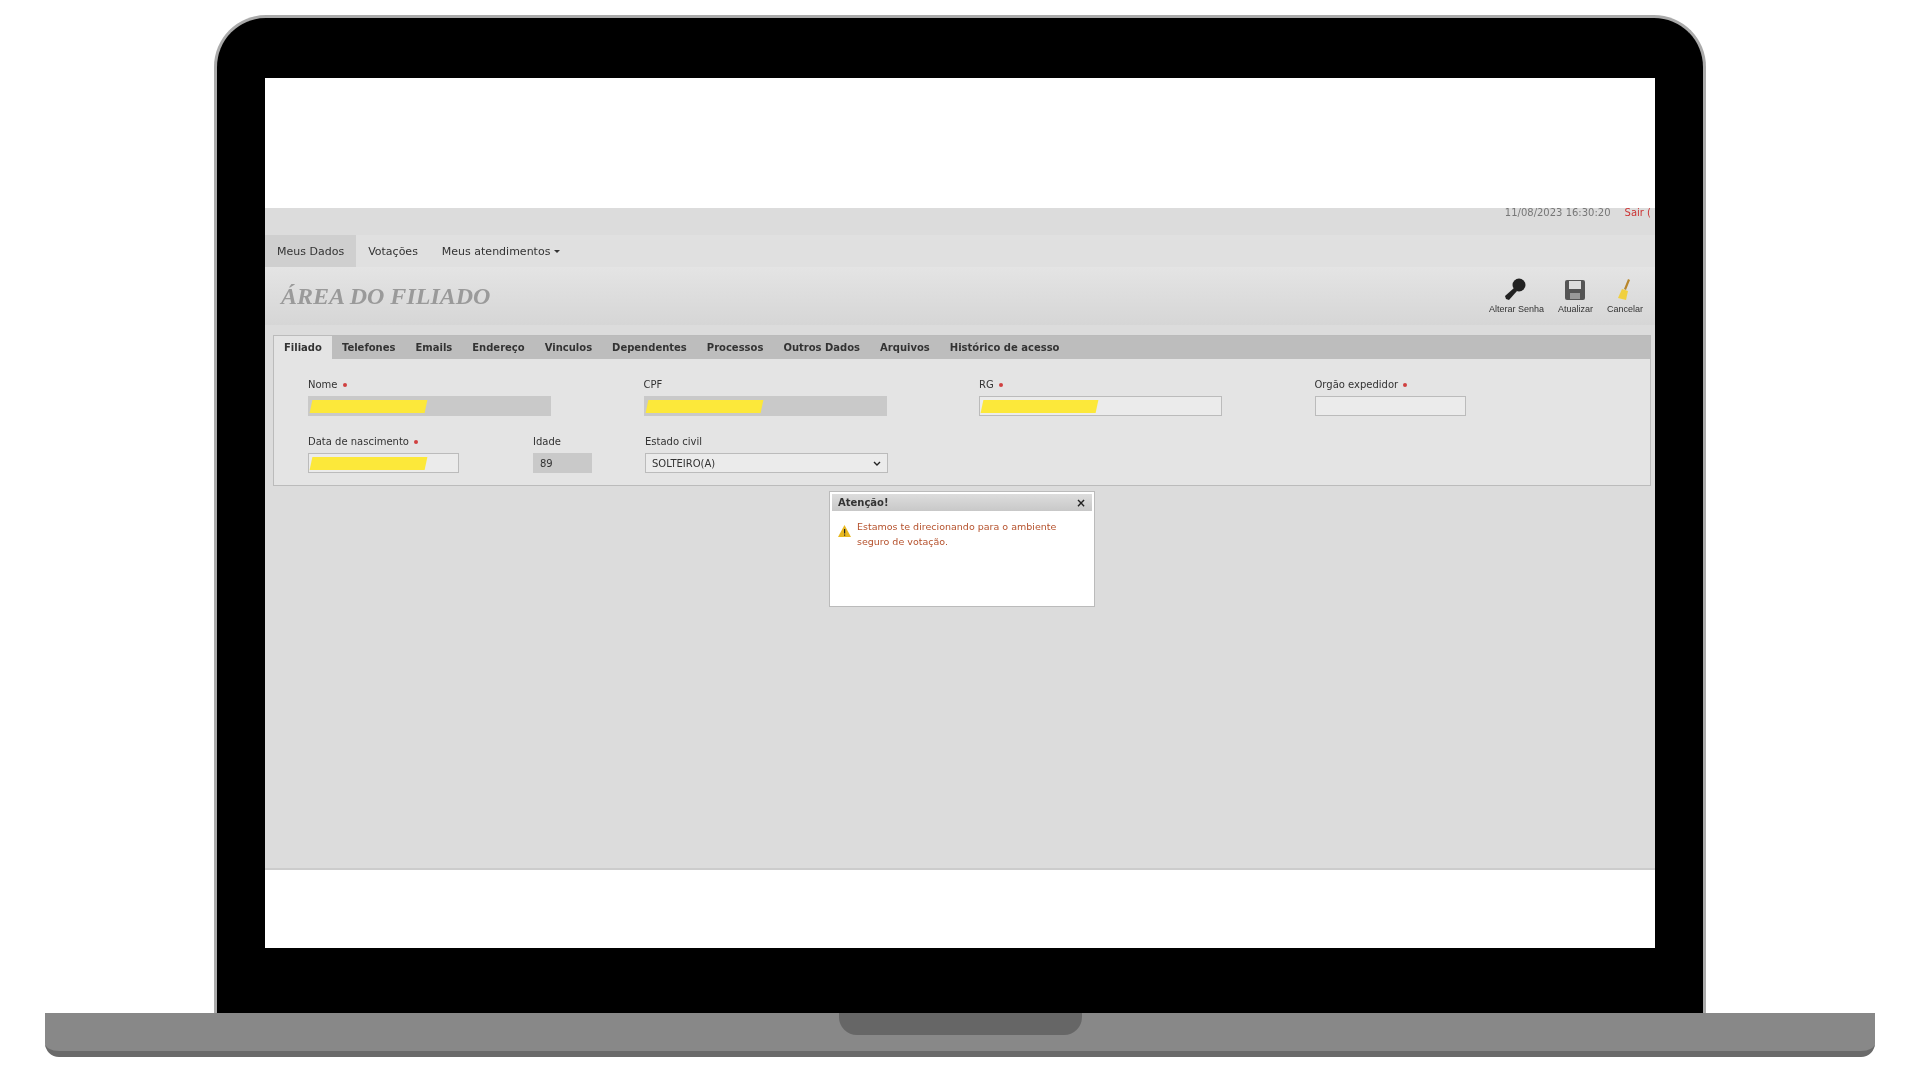 The image size is (1920, 1080). What do you see at coordinates (311, 251) in the screenshot?
I see `nav-item: Meus Dados` at bounding box center [311, 251].